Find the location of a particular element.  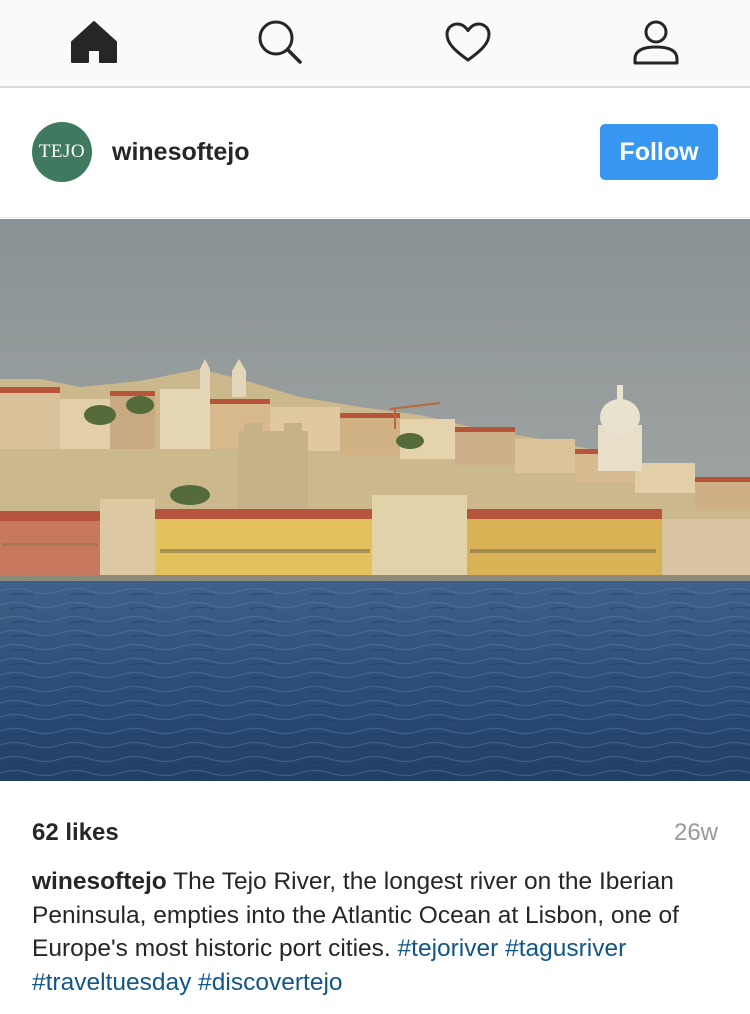

hashtag-link: #tejoriver is located at coordinates (448, 948).